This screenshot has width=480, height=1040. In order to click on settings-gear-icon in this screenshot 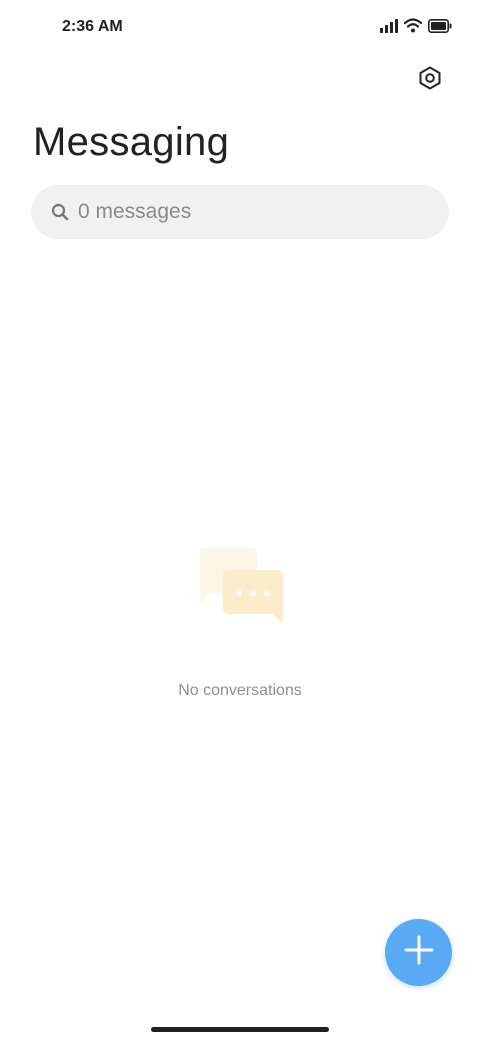, I will do `click(430, 80)`.